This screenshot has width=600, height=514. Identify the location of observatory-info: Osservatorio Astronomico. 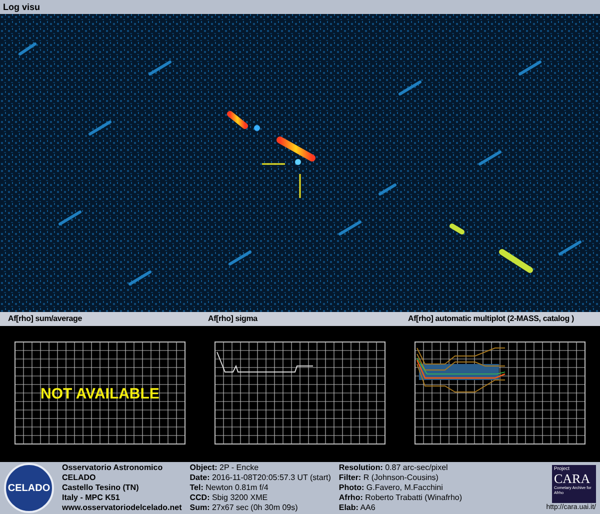
(113, 468).